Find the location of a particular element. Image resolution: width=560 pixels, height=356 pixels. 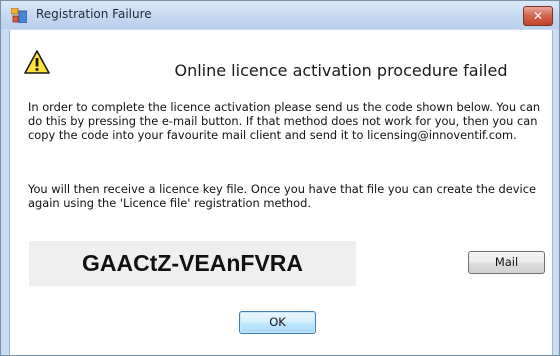

close-button: ✕ is located at coordinates (538, 16).